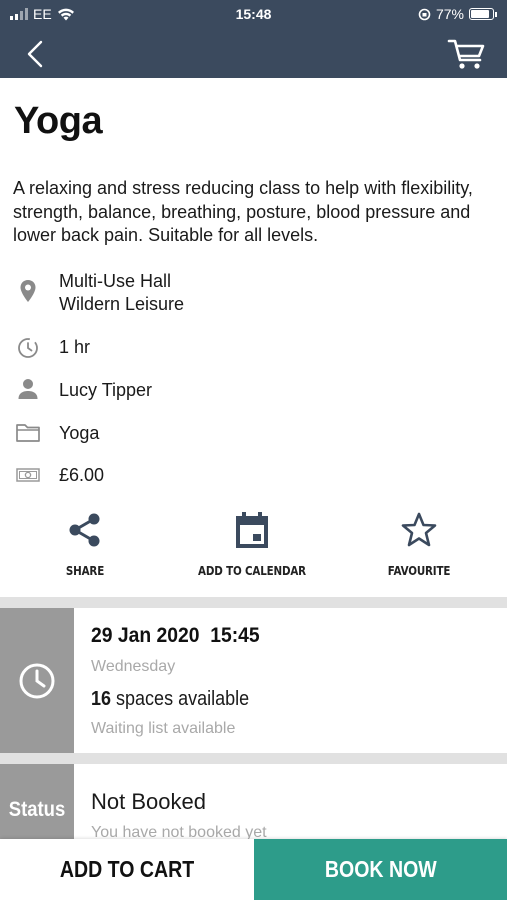 This screenshot has width=507, height=900. I want to click on star-icon, so click(419, 529).